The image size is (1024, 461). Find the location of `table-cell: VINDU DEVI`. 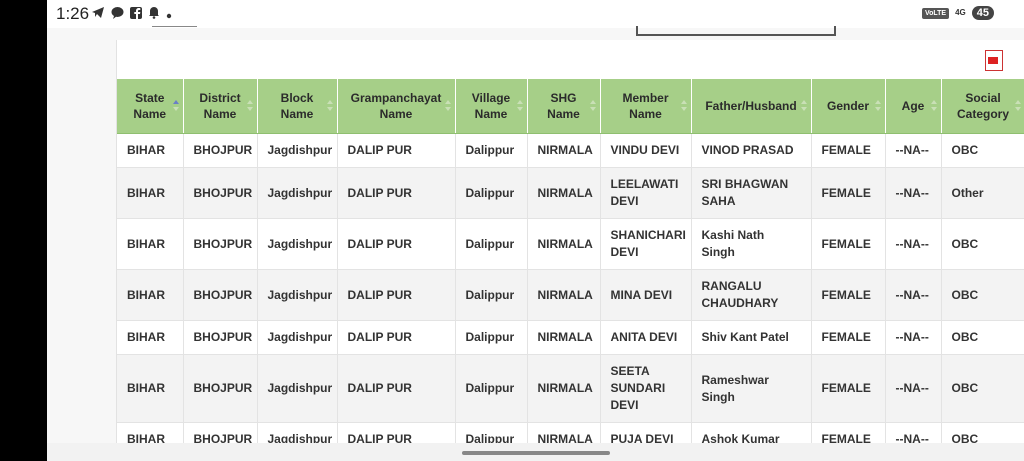

table-cell: VINDU DEVI is located at coordinates (646, 150).